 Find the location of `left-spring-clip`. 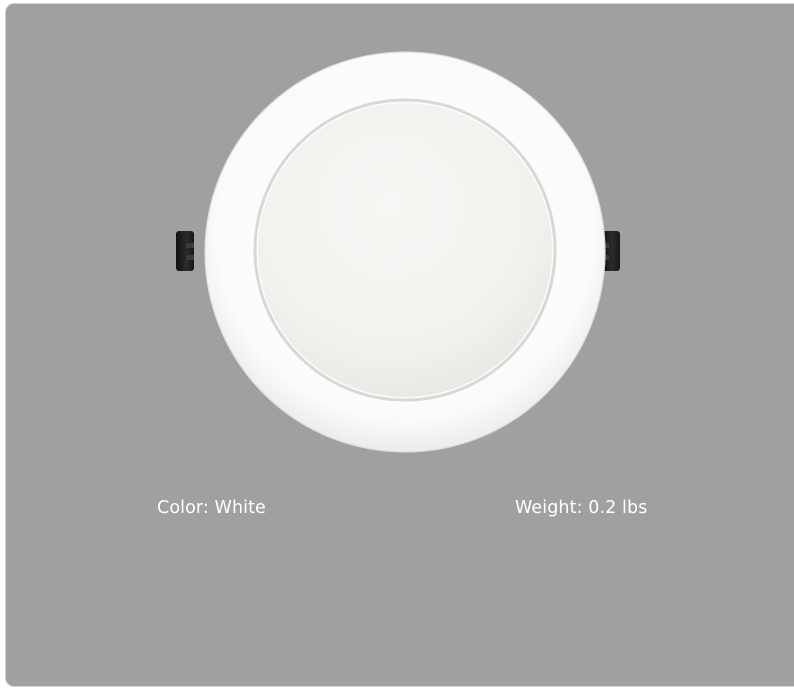

left-spring-clip is located at coordinates (185, 251).